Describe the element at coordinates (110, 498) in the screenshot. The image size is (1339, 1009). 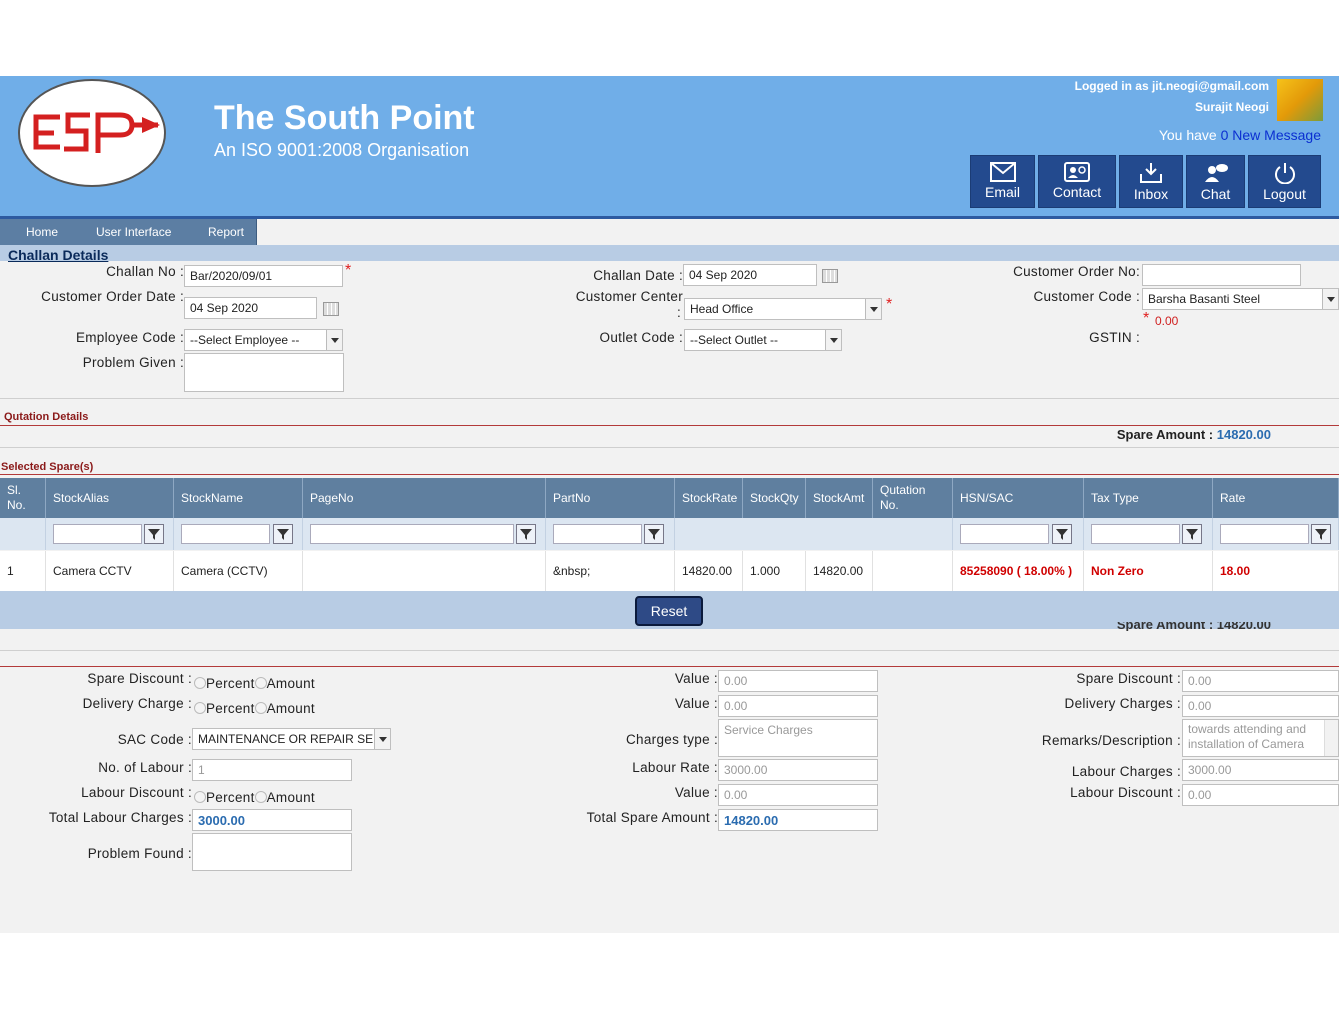
I see `col-header-stock-alias: StockAlias` at that location.